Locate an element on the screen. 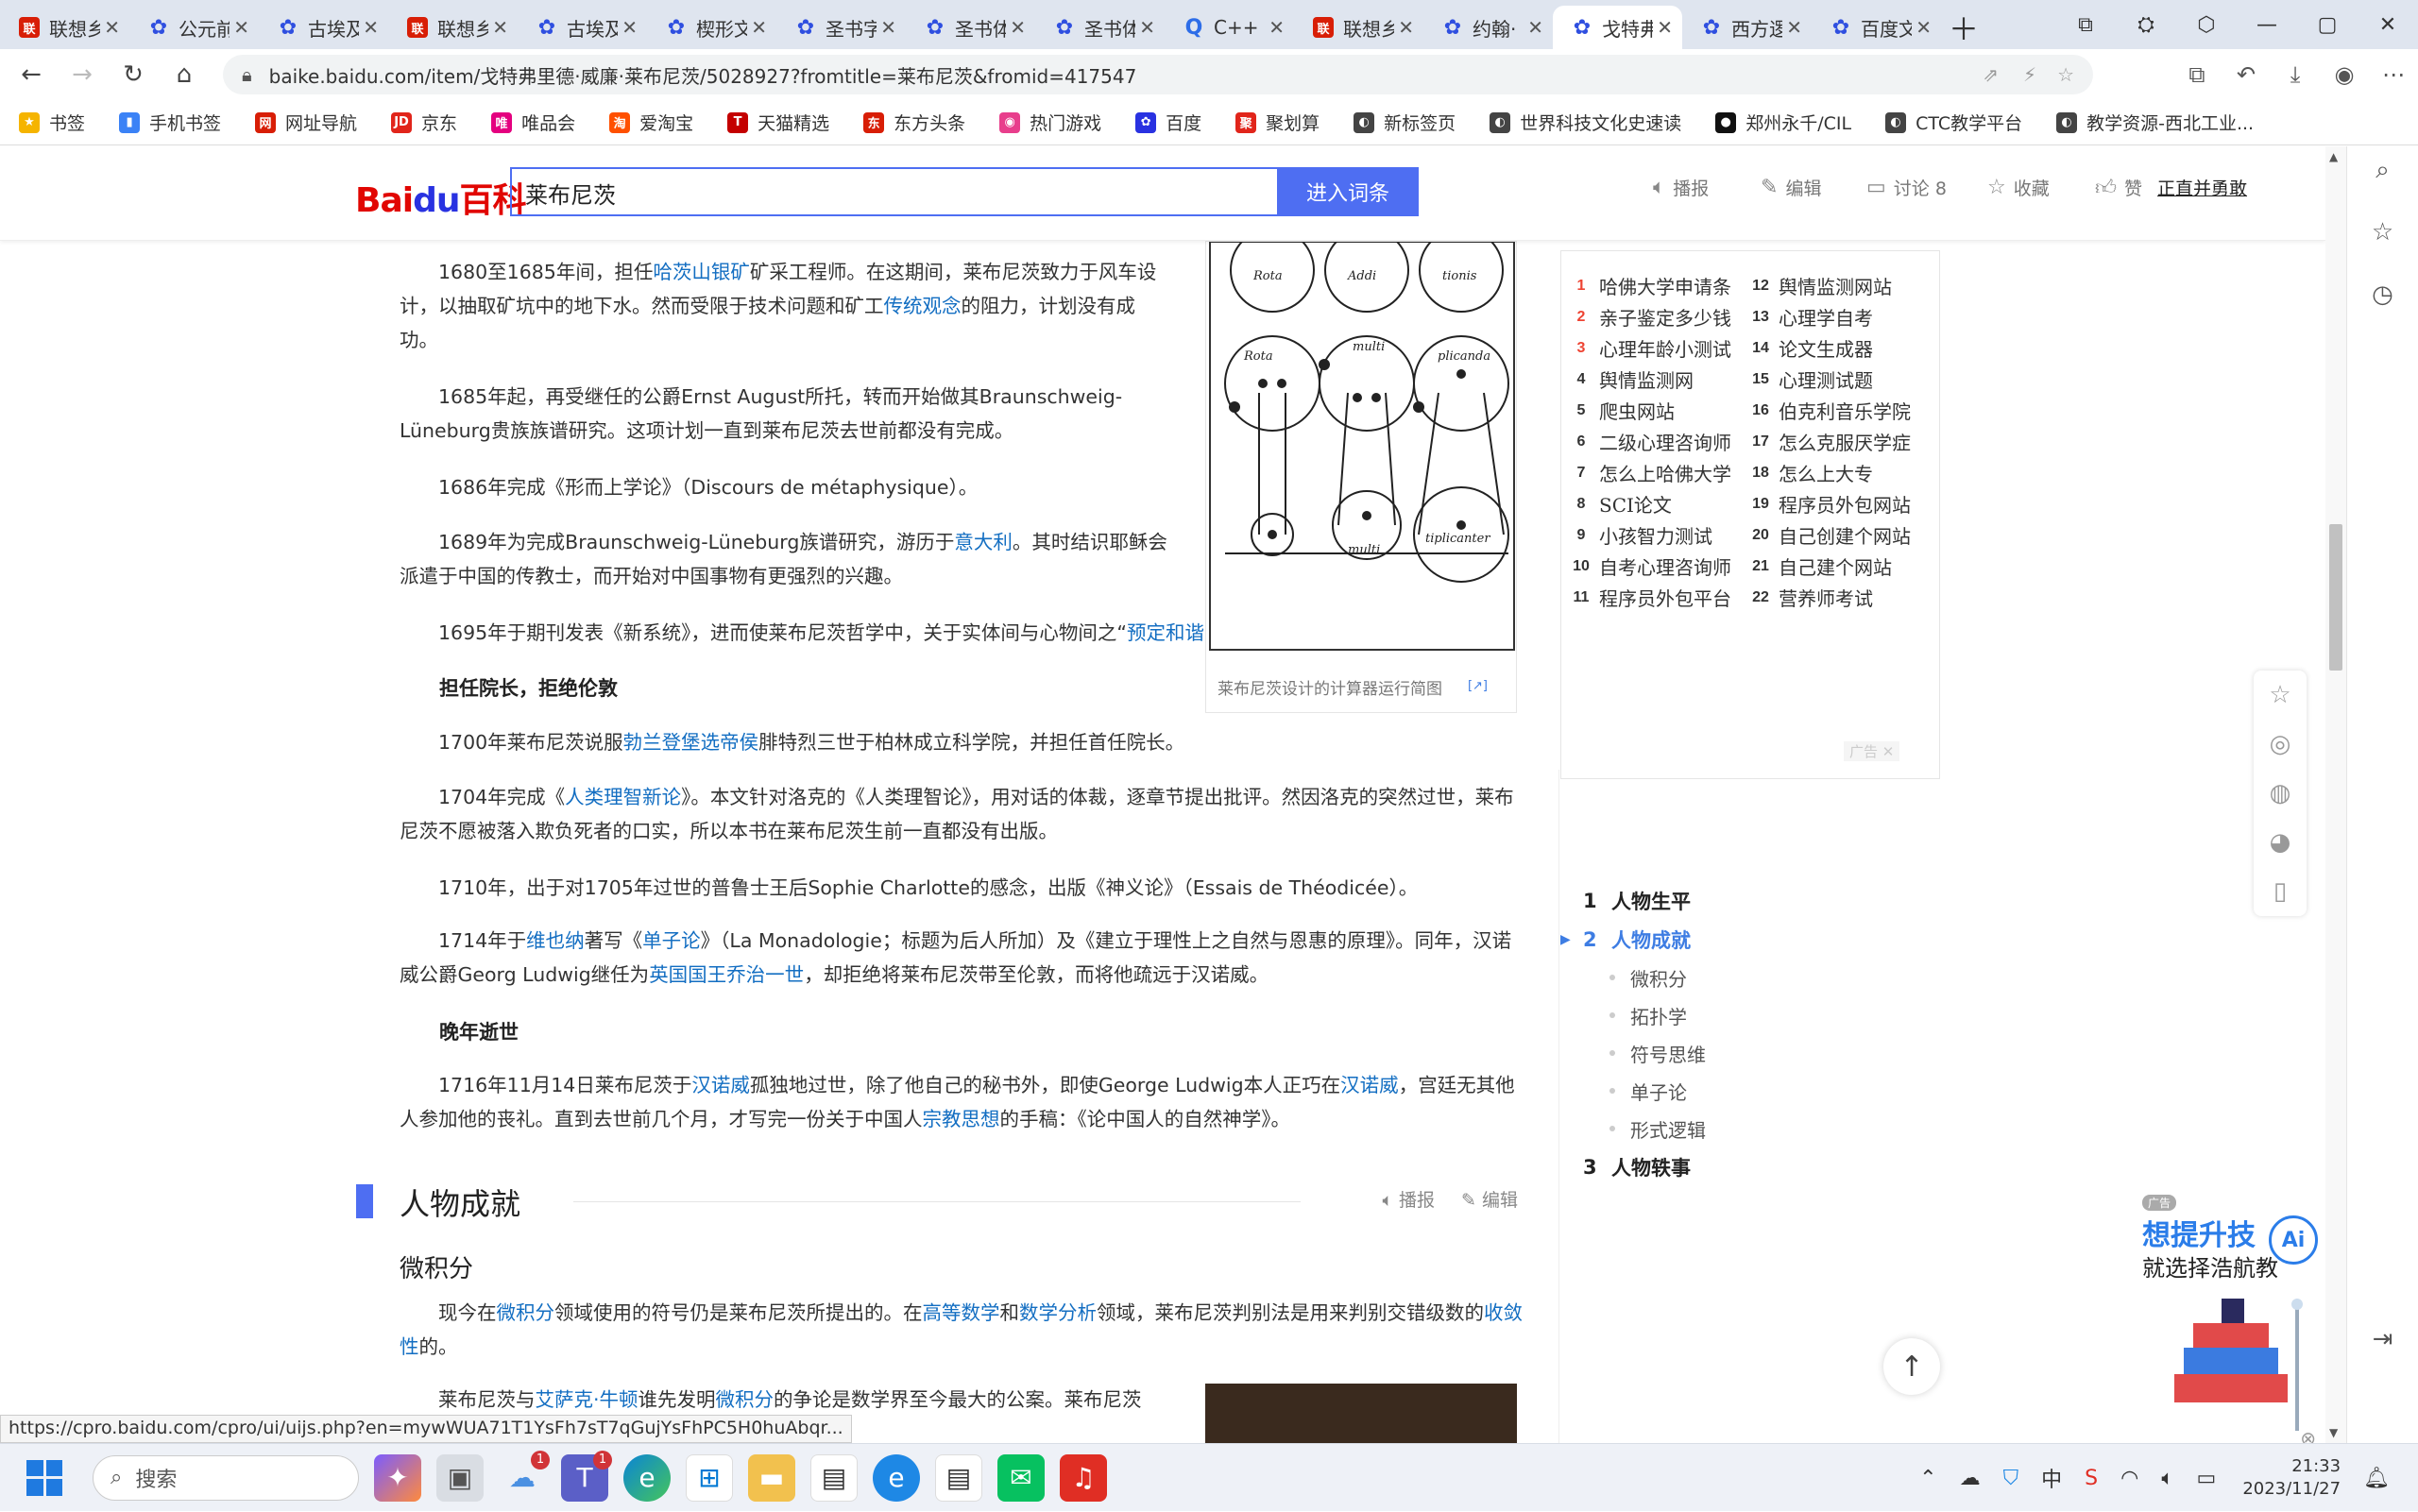  bookmark-item: ◐ CTC教学平台 is located at coordinates (1954, 122).